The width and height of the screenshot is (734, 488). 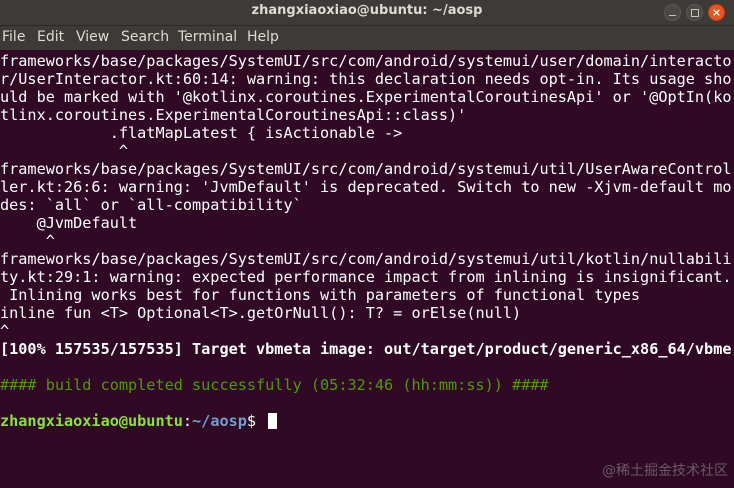 What do you see at coordinates (13, 37) in the screenshot?
I see `menu-file: File` at bounding box center [13, 37].